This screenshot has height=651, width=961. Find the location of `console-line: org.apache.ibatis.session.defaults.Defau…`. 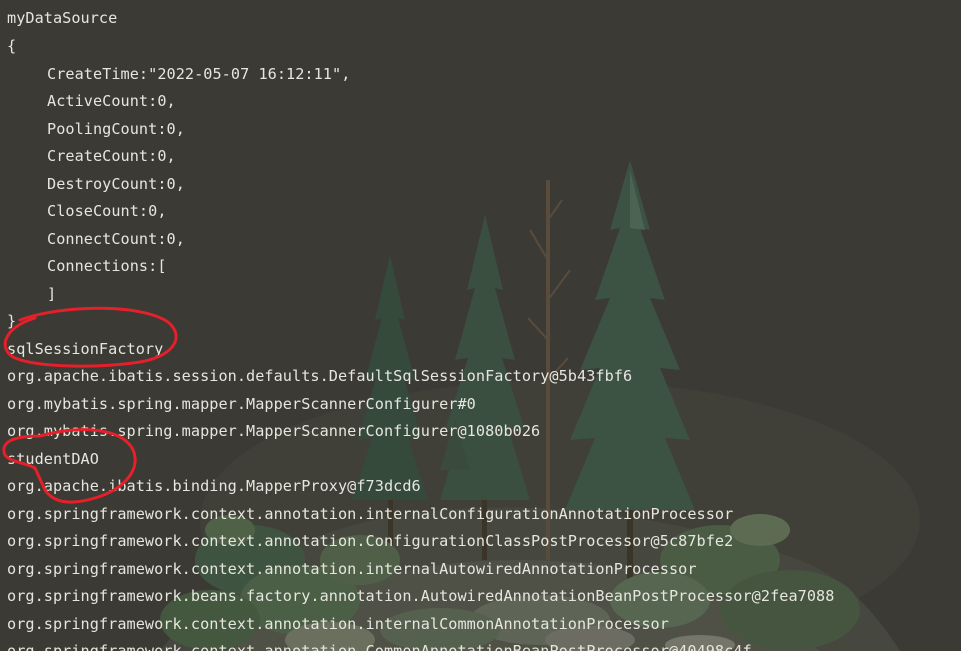

console-line: org.apache.ibatis.session.defaults.Defau… is located at coordinates (320, 376).